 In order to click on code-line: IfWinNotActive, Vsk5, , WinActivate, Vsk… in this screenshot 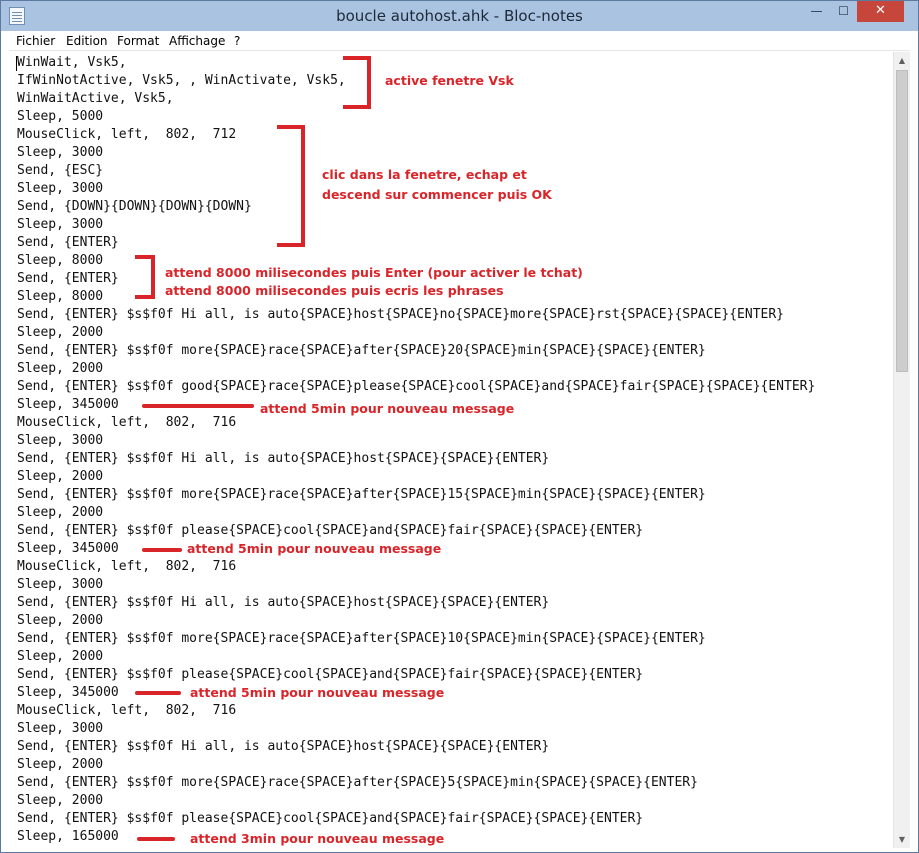, I will do `click(181, 80)`.